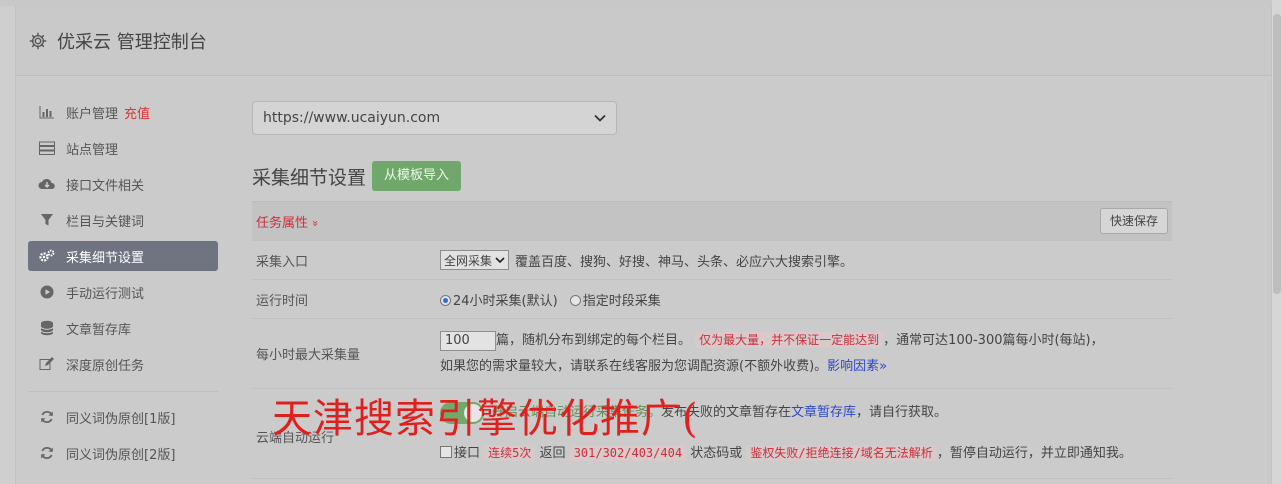 This screenshot has height=484, width=1282. What do you see at coordinates (99, 330) in the screenshot?
I see `sidebar-item-label: 文章暂存库` at bounding box center [99, 330].